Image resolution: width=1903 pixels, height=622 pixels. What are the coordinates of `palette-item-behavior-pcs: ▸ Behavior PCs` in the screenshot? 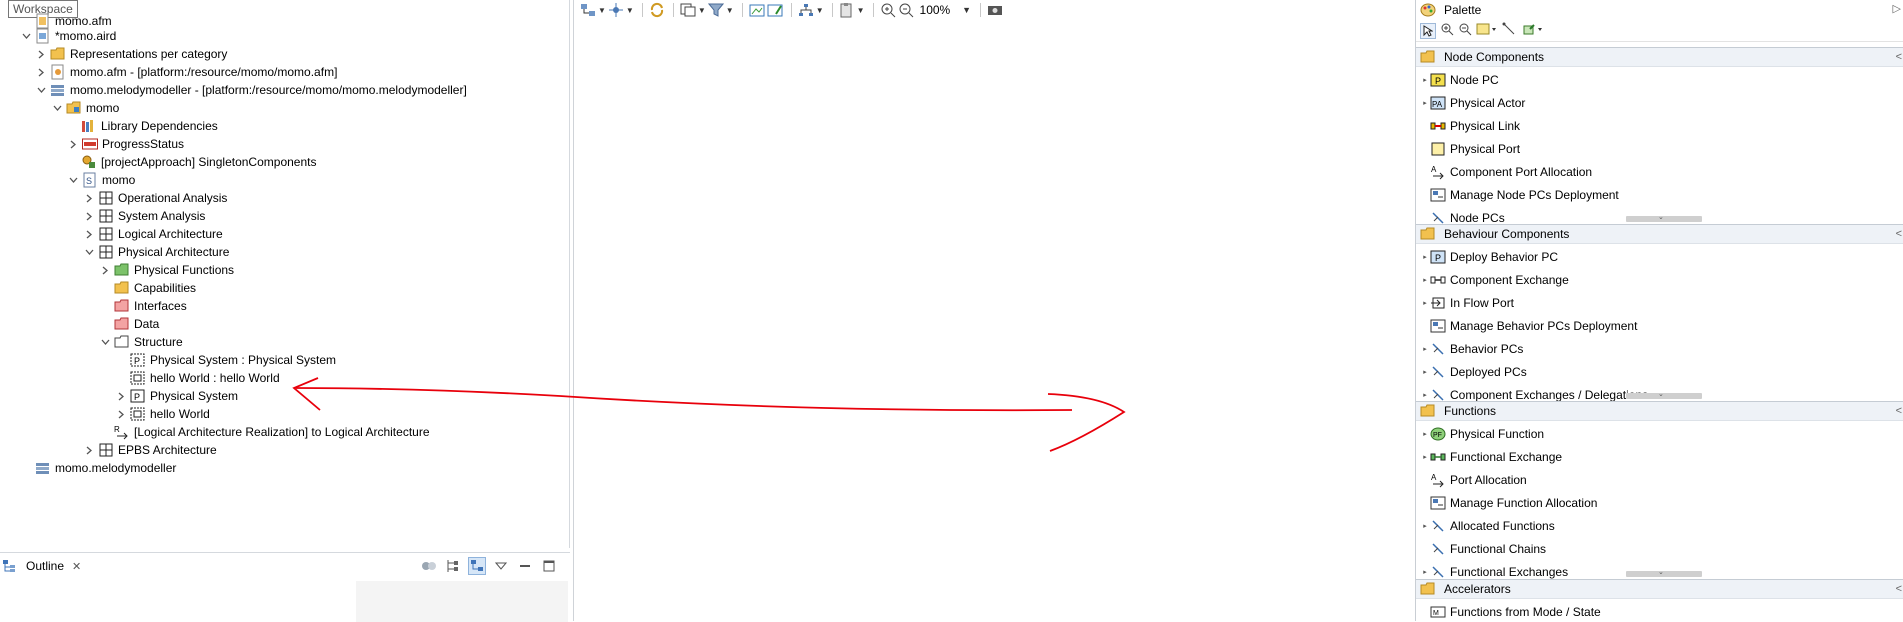 It's located at (1469, 348).